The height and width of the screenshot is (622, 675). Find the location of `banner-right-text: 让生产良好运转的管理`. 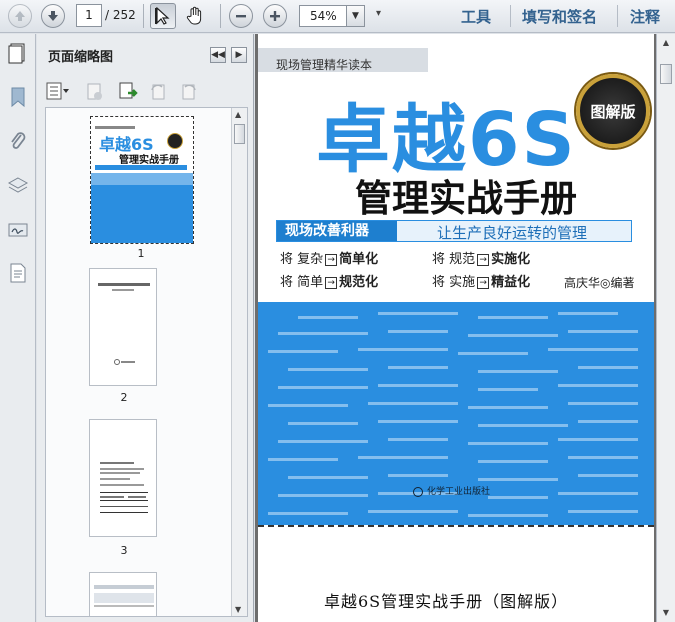

banner-right-text: 让生产良好运转的管理 is located at coordinates (512, 233).